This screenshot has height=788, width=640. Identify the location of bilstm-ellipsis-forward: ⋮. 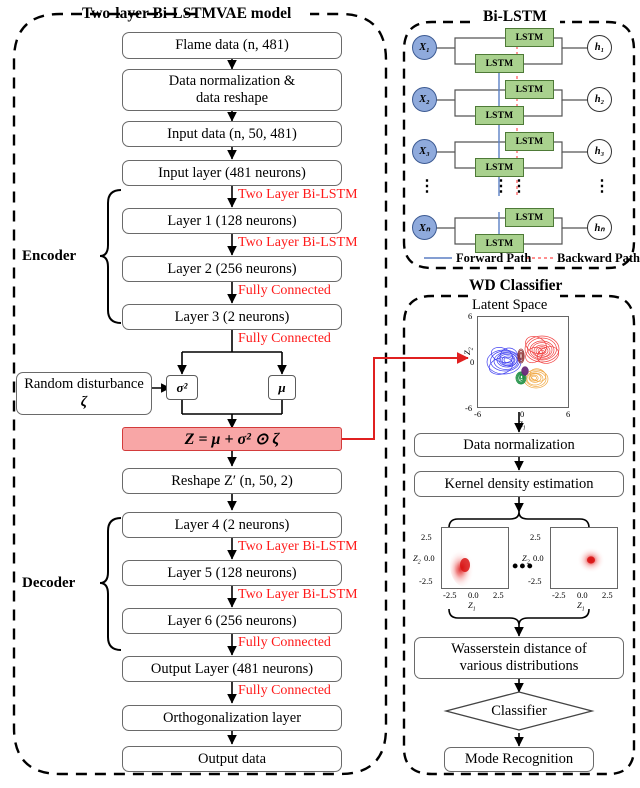
(501, 186).